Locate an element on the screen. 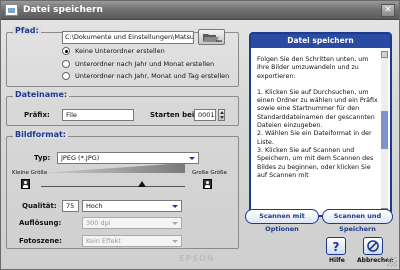 Image resolution: width=400 pixels, height=270 pixels. browse-button is located at coordinates (211, 37).